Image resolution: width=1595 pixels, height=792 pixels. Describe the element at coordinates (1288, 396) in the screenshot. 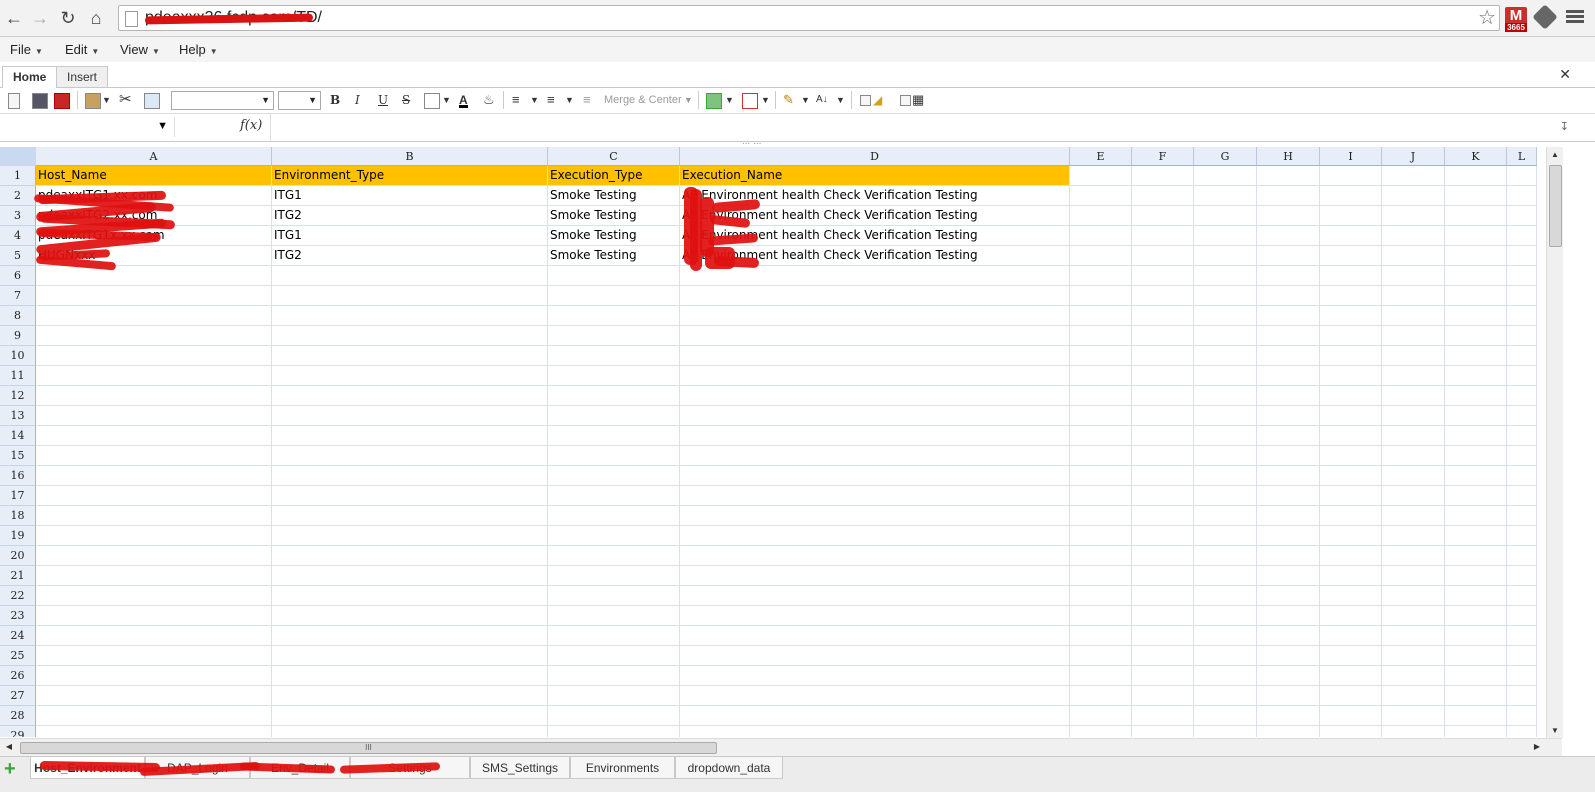

I see `cell-h12` at that location.